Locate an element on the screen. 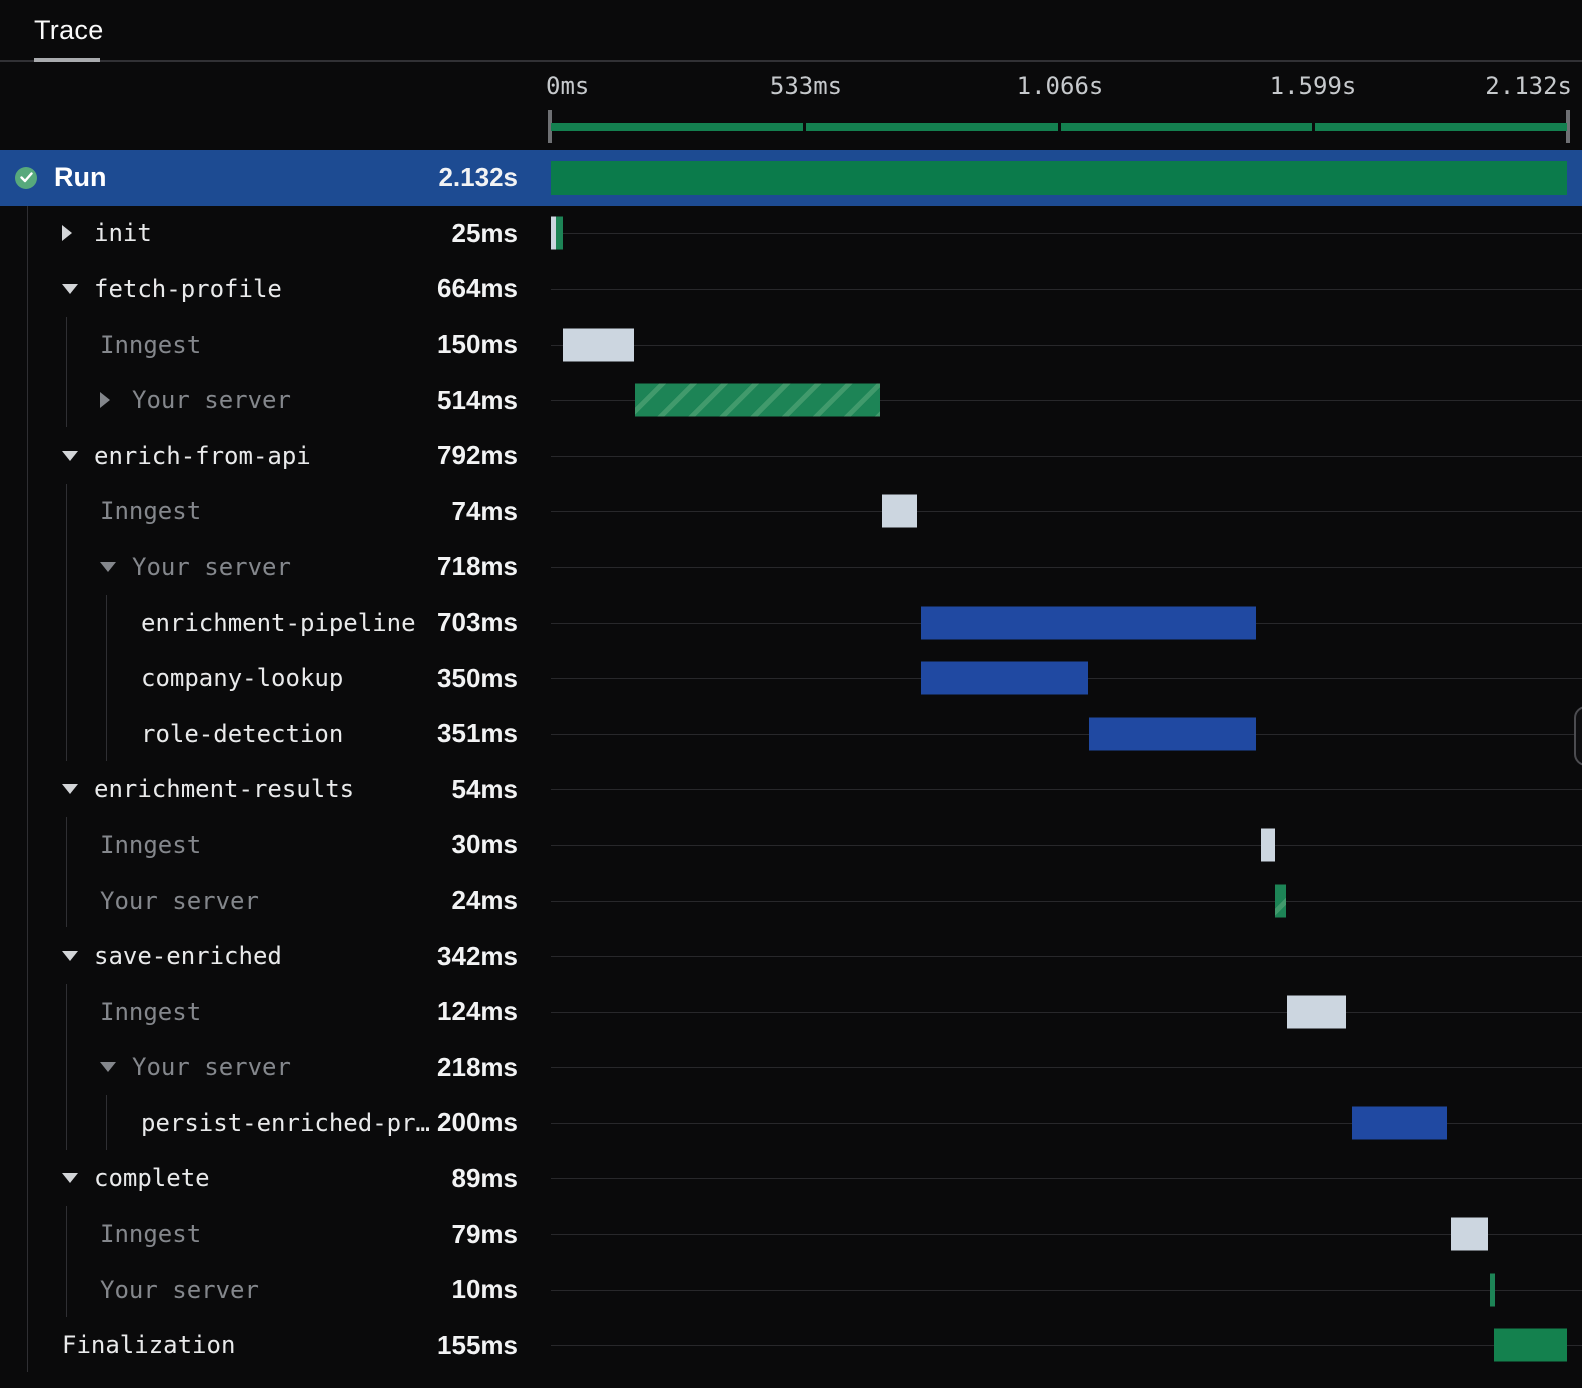 This screenshot has height=1388, width=1582. span-label-cell: persist-enriched-pr… 200ms is located at coordinates (272, 1123).